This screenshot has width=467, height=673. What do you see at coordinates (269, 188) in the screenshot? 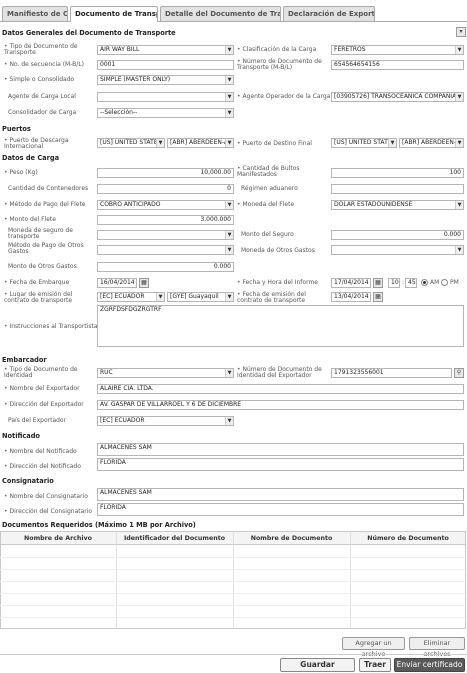
I see `label-regimen: Régimen aduanero` at bounding box center [269, 188].